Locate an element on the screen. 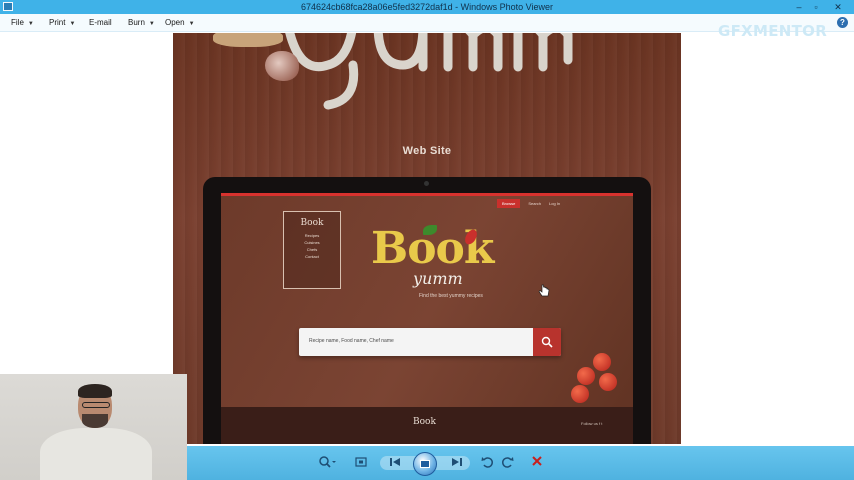 The height and width of the screenshot is (480, 854). logo-tagline: Find the best yummy recipes is located at coordinates (451, 296).